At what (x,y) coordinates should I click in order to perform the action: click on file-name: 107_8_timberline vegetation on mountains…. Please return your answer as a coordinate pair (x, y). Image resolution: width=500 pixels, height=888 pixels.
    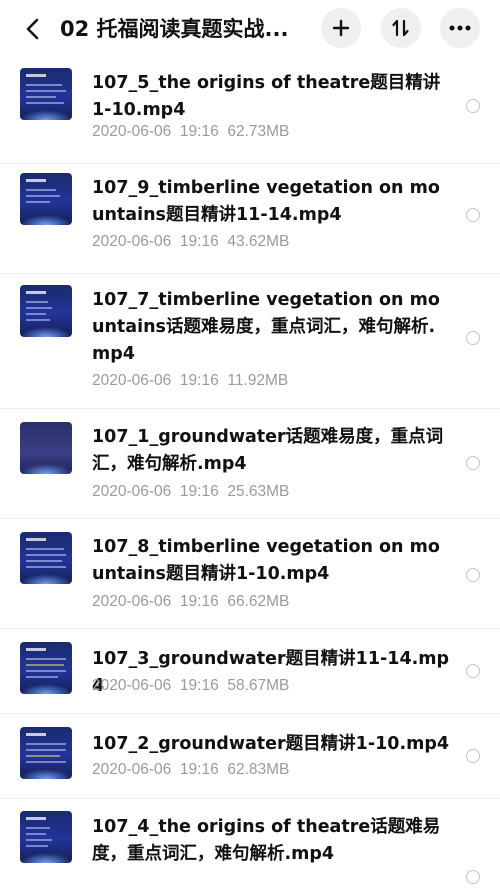
    Looking at the image, I should click on (266, 560).